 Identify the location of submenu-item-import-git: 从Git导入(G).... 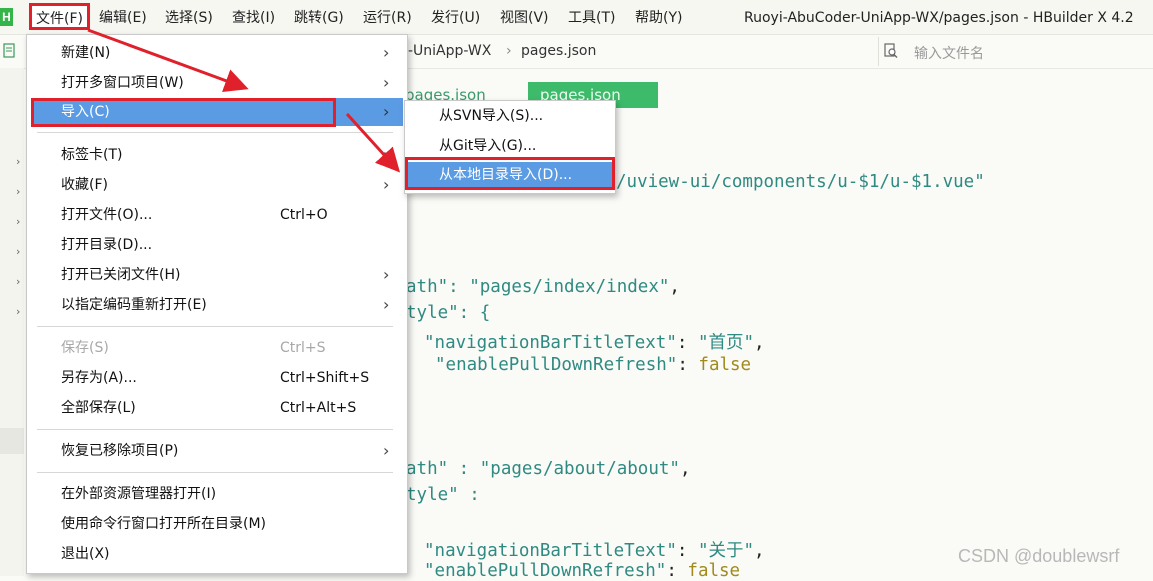
(487, 146).